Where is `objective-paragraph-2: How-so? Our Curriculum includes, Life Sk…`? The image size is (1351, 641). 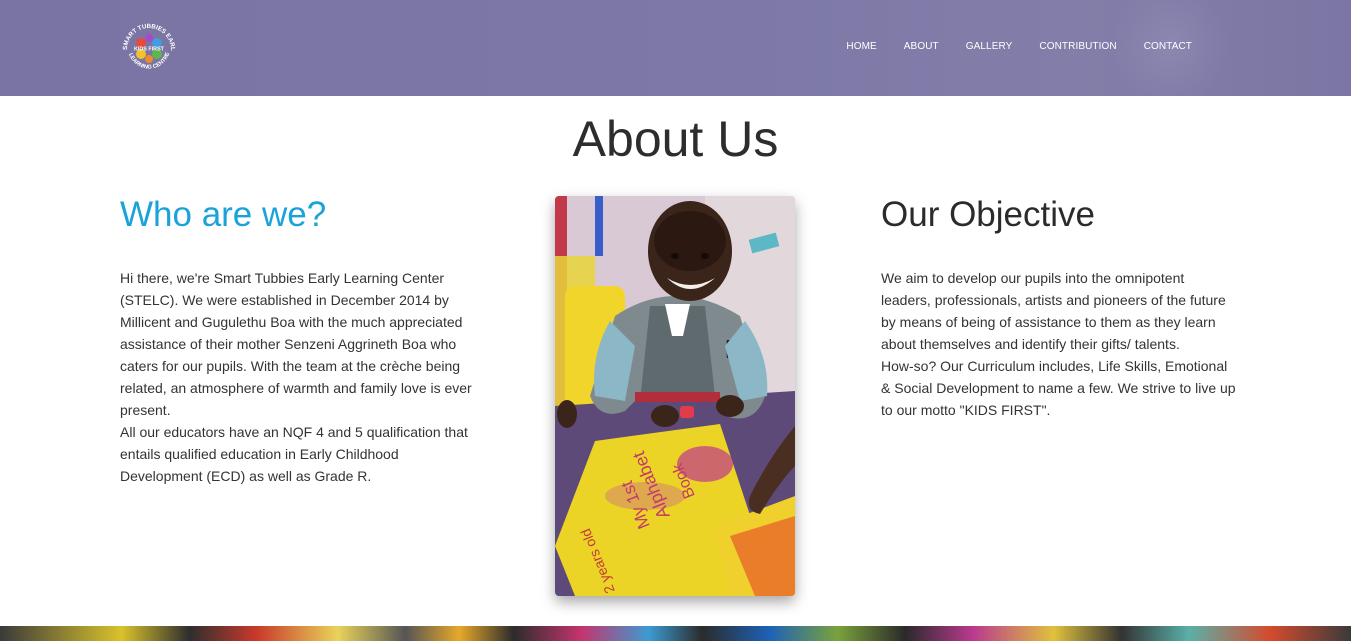 objective-paragraph-2: How-so? Our Curriculum includes, Life Sk… is located at coordinates (1058, 388).